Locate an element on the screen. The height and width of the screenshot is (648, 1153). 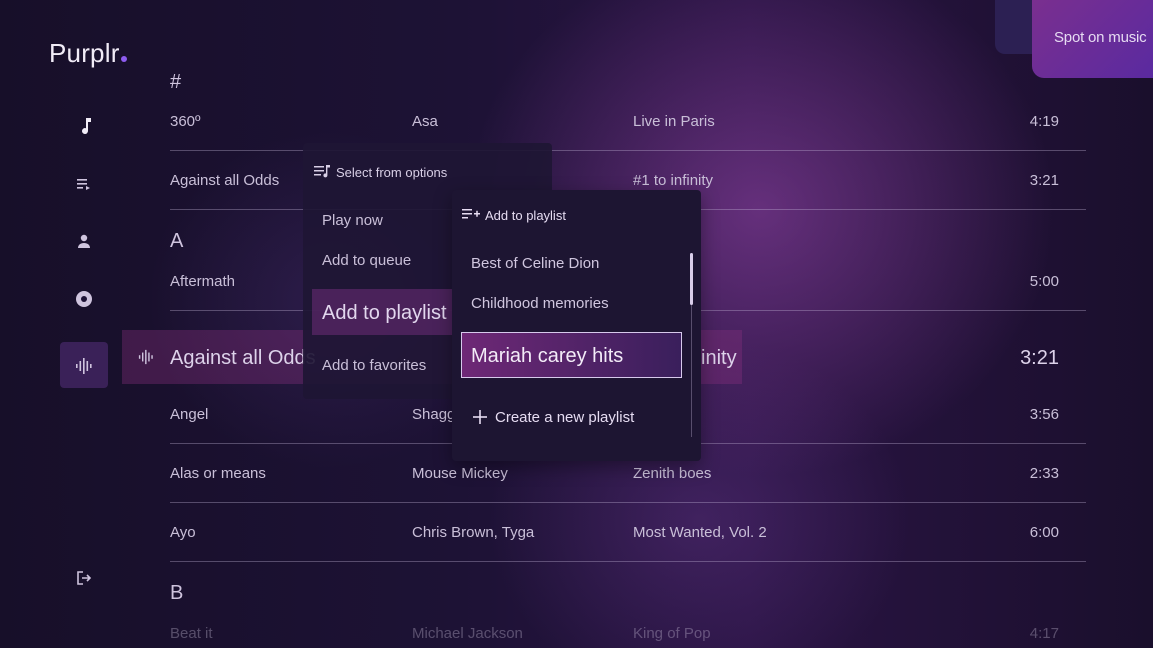
create-playlist-button: Create a new playlist is located at coordinates (564, 417).